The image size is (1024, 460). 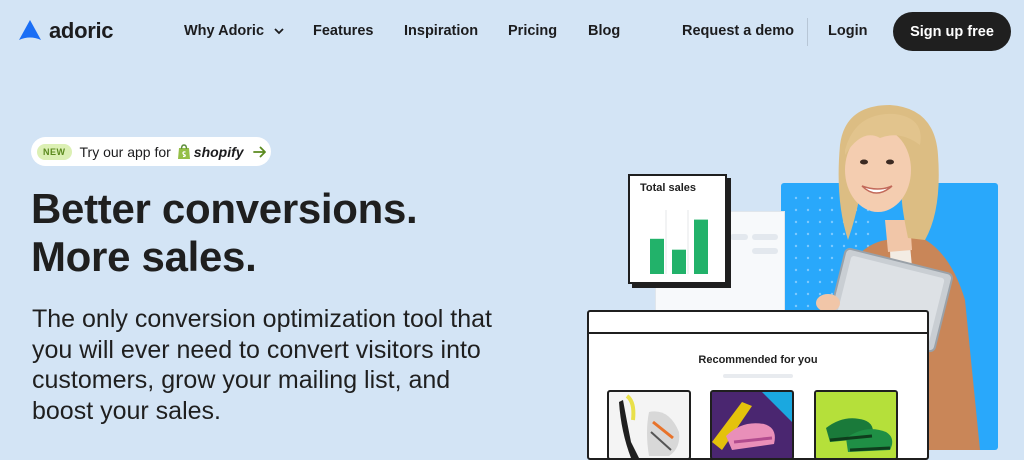 I want to click on nav-request-demo: Request a demo, so click(x=738, y=31).